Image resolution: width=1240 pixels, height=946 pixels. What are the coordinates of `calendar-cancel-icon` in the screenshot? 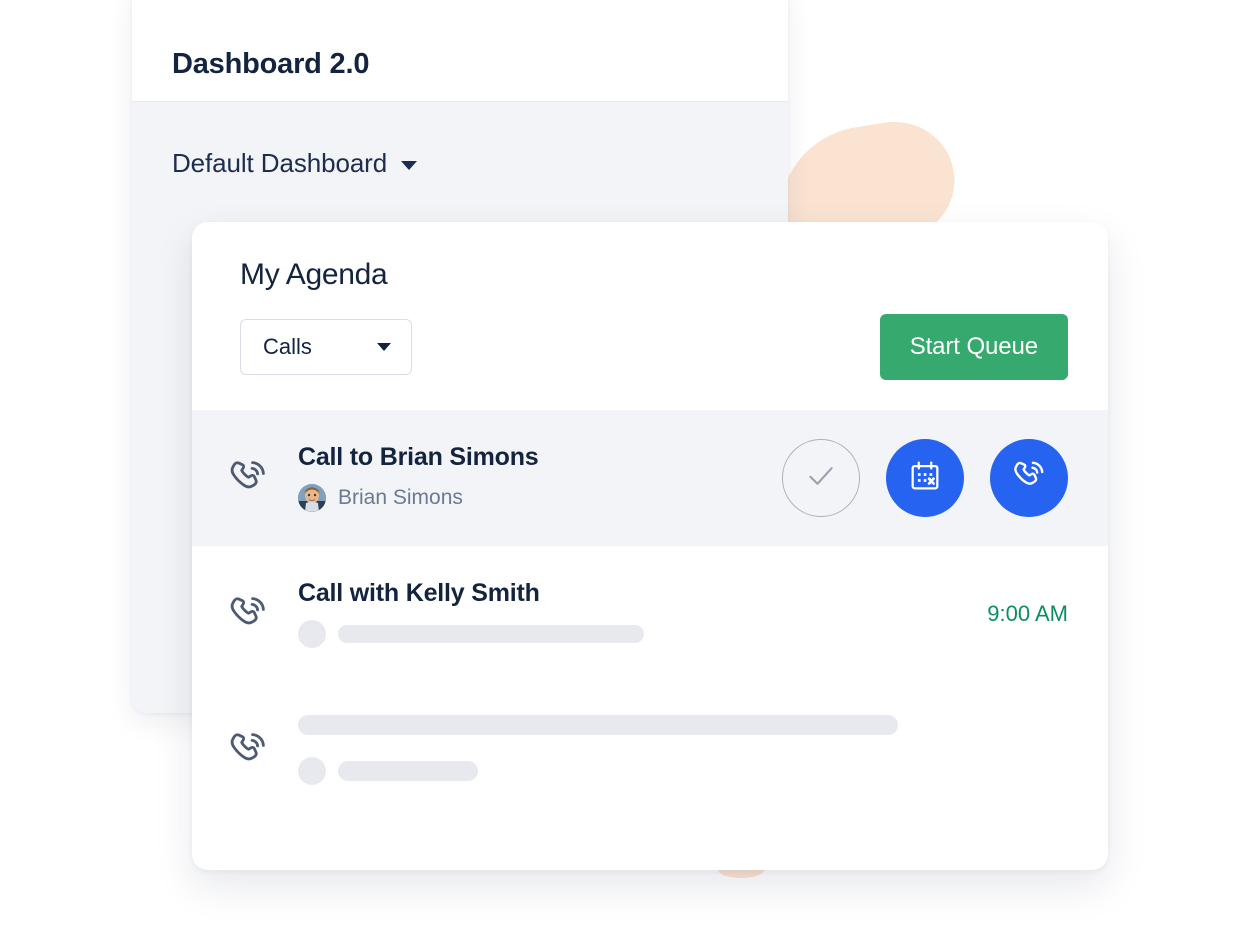 It's located at (925, 478).